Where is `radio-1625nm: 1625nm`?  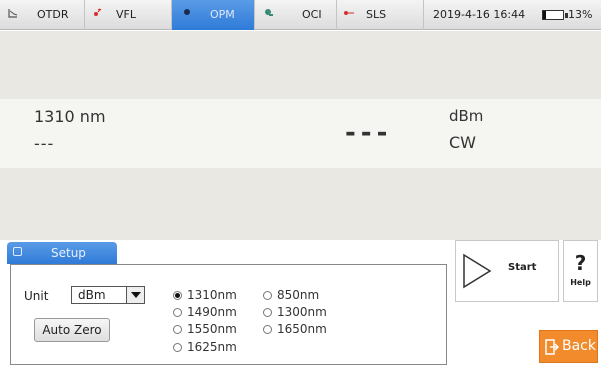 radio-1625nm: 1625nm is located at coordinates (205, 347).